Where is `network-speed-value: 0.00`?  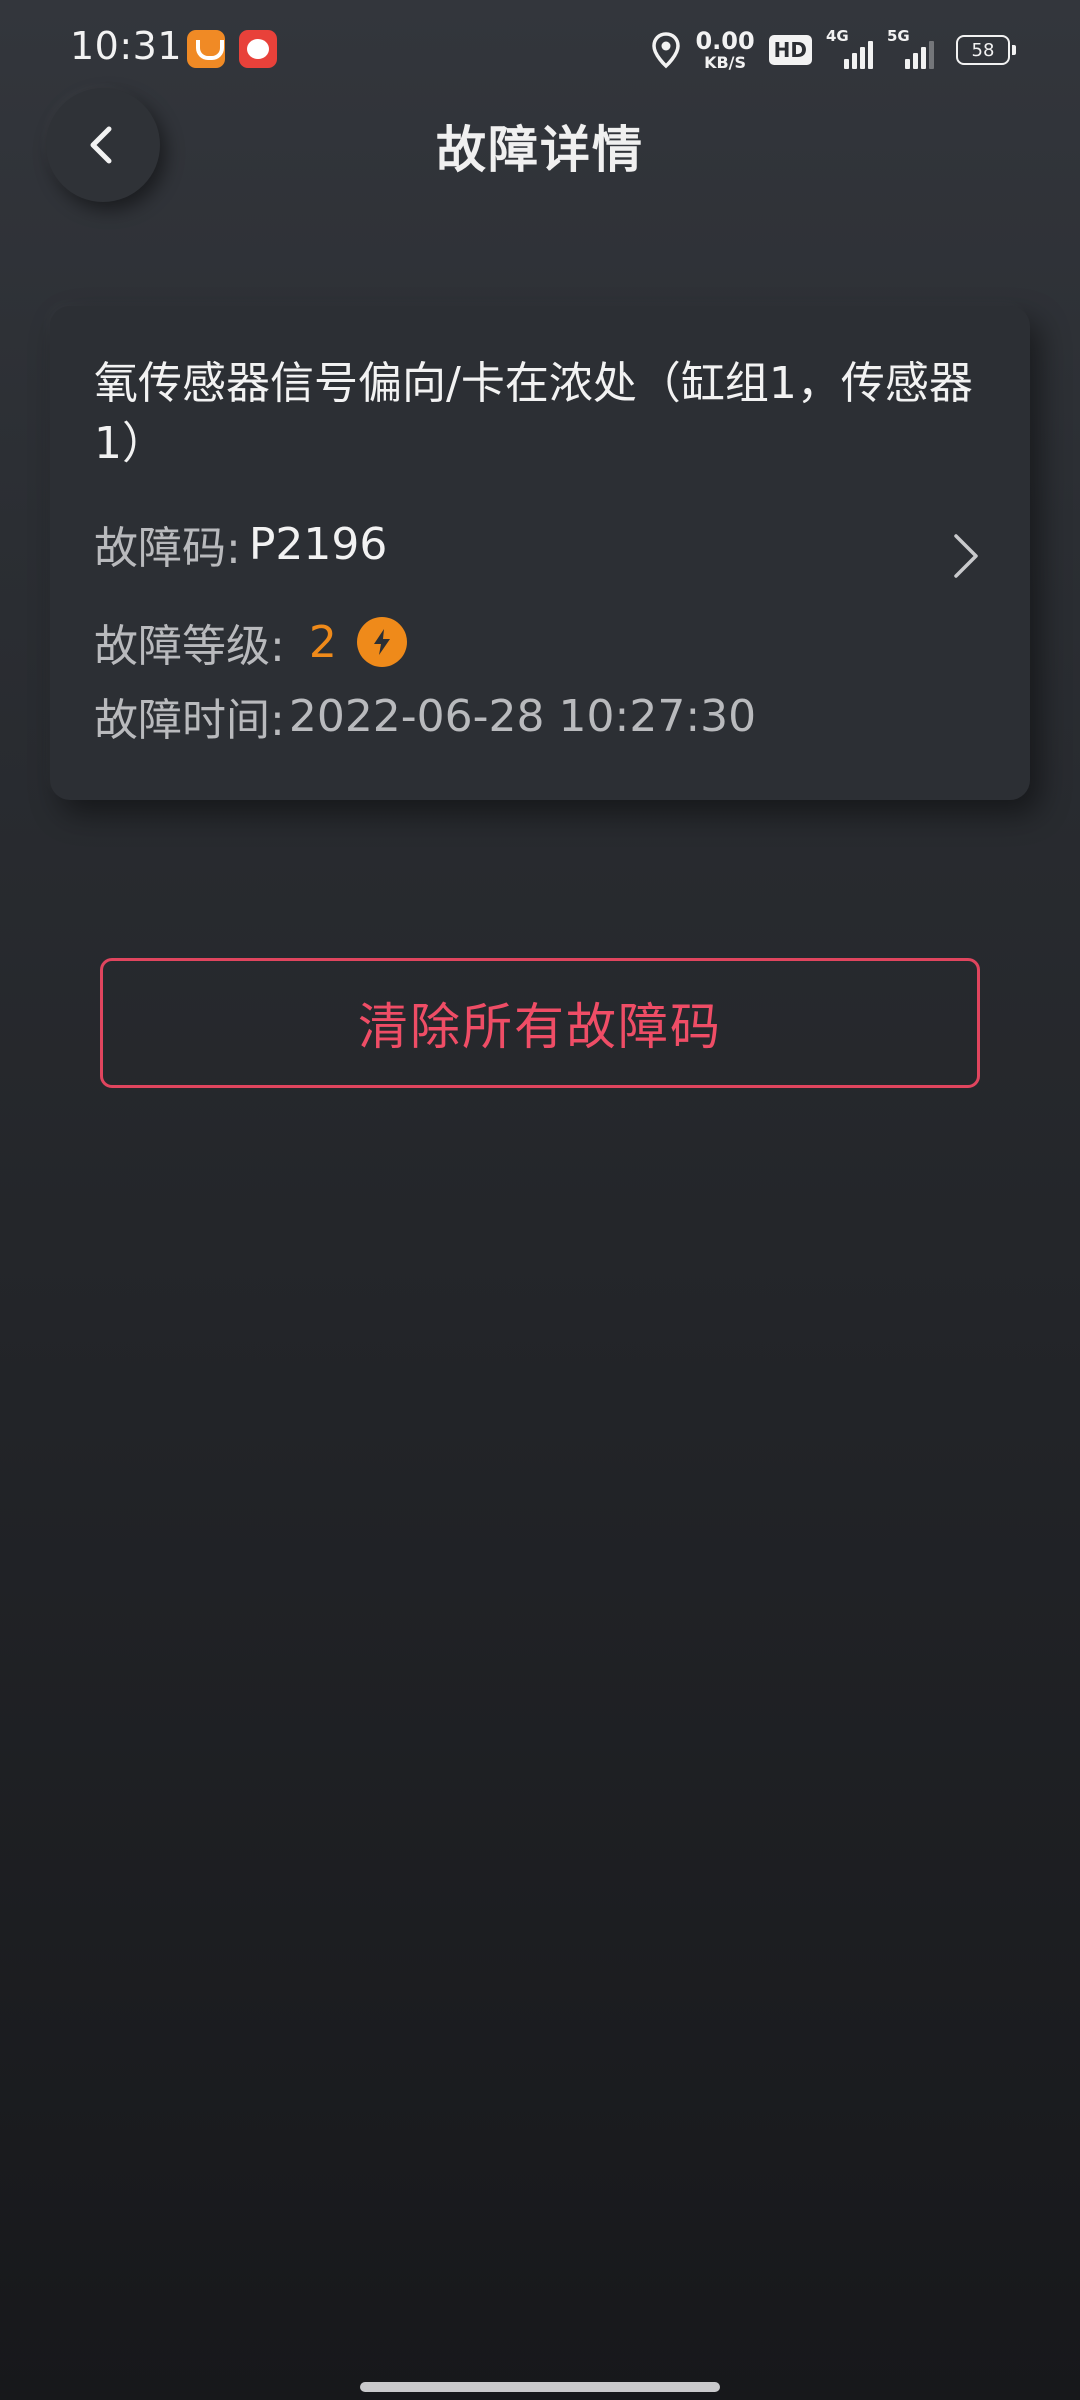 network-speed-value: 0.00 is located at coordinates (725, 41).